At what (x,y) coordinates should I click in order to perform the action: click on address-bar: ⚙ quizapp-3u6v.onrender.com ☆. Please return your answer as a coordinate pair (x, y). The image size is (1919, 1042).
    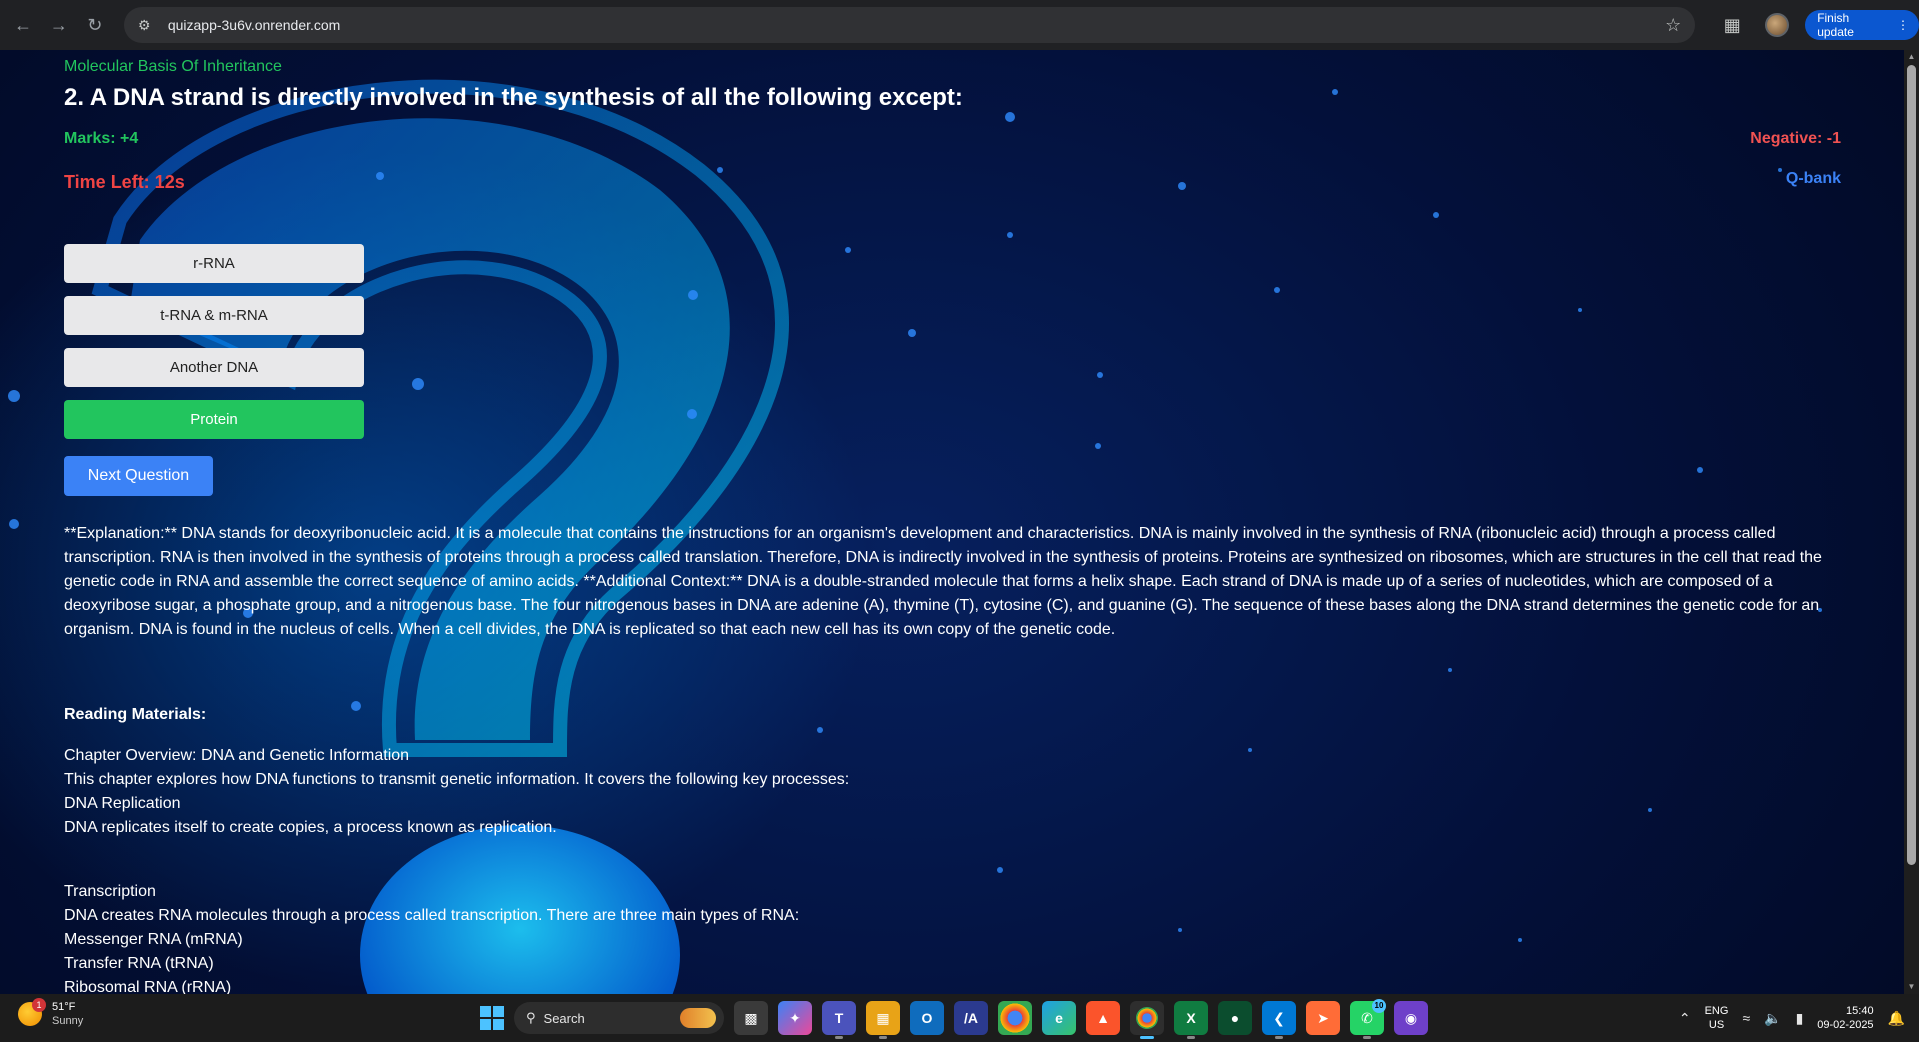
    Looking at the image, I should click on (909, 25).